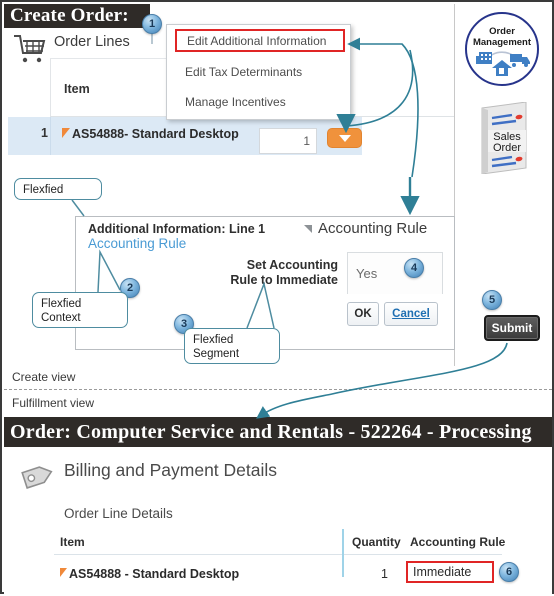  Describe the element at coordinates (232, 346) in the screenshot. I see `callout-bubble-flexfied-segment: Flexfied Segment` at that location.